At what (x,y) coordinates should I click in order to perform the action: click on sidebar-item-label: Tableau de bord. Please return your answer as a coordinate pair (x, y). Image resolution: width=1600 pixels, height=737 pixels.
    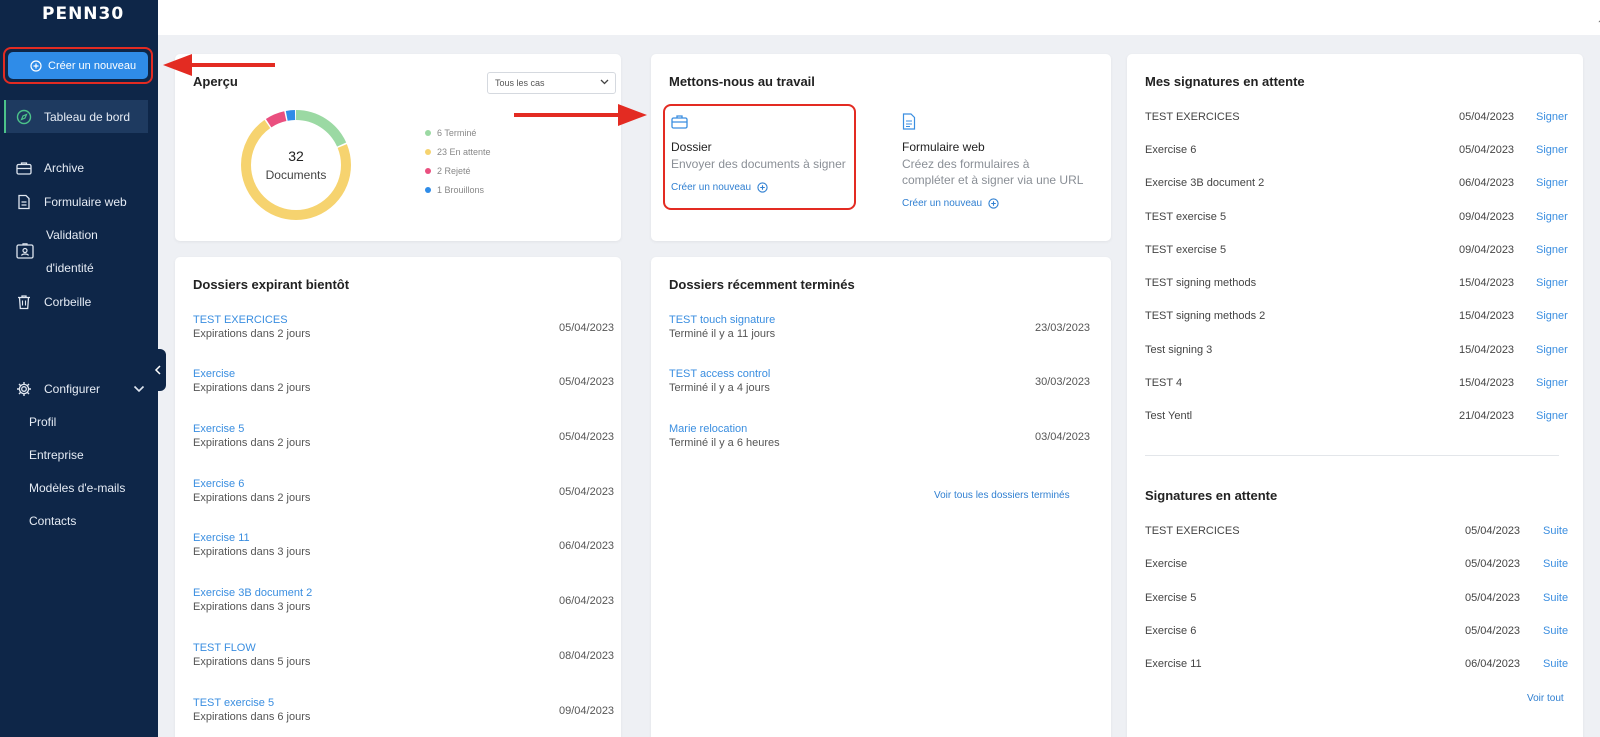
    Looking at the image, I should click on (87, 116).